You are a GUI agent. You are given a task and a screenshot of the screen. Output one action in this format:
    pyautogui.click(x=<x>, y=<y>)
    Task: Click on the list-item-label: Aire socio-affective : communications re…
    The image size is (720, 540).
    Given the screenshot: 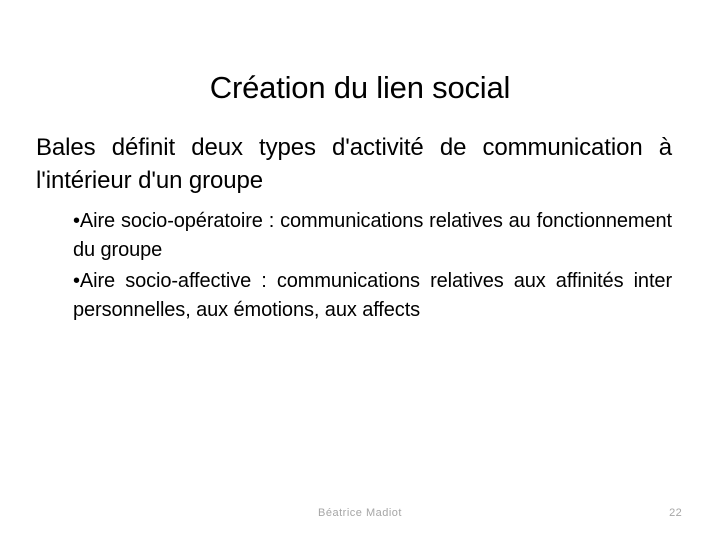 What is the action you would take?
    pyautogui.click(x=372, y=295)
    